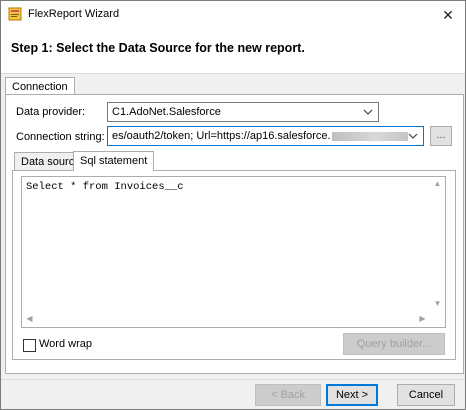  Describe the element at coordinates (352, 395) in the screenshot. I see `next-button: Next >` at that location.